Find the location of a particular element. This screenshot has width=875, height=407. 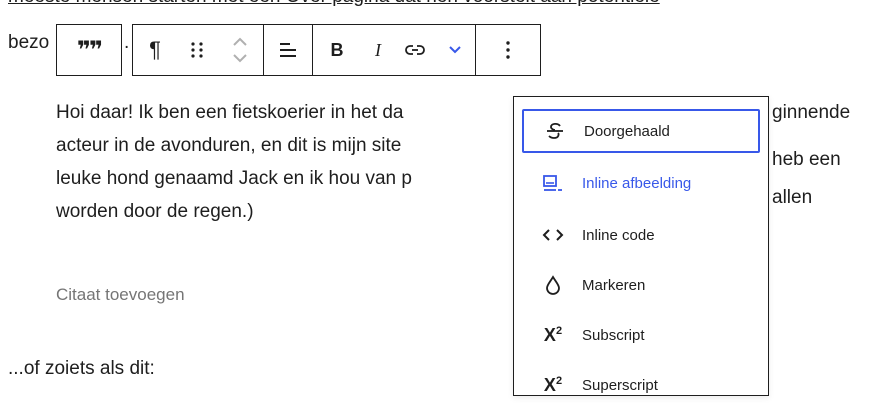

move-up-down-button is located at coordinates (240, 50).